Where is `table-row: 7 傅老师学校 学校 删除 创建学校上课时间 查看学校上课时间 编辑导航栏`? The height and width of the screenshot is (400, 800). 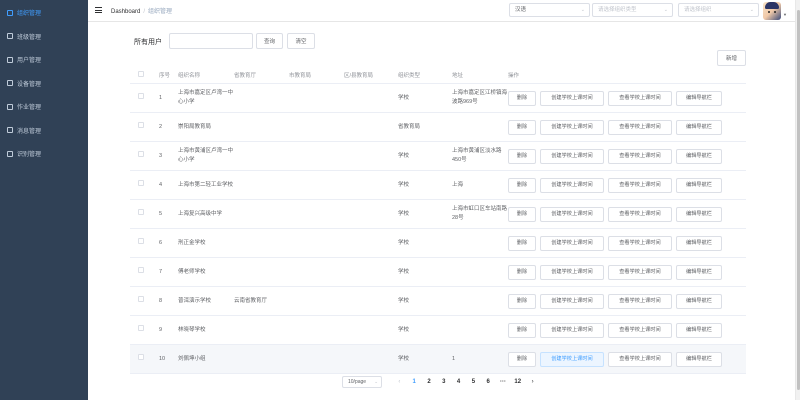 table-row: 7 傅老师学校 学校 删除 创建学校上课时间 查看学校上课时间 编辑导航栏 is located at coordinates (438, 272).